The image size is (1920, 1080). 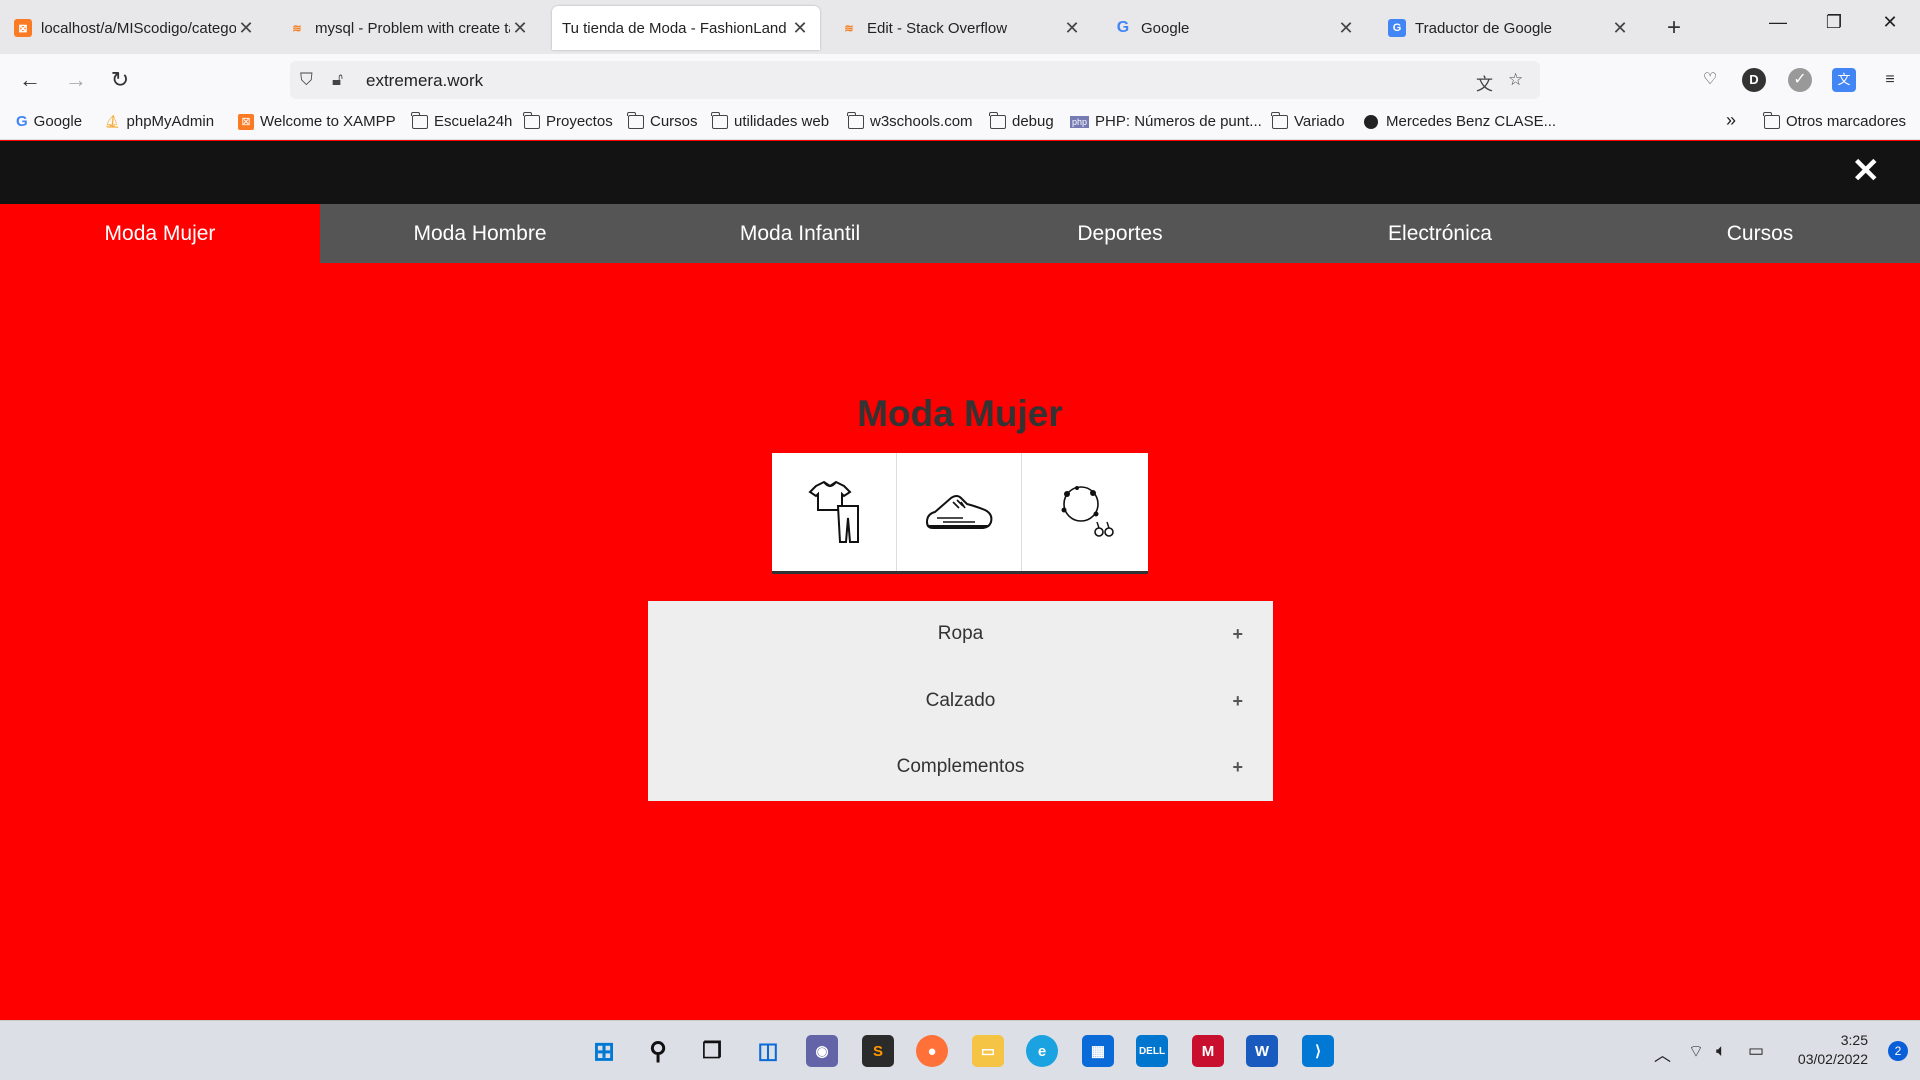 I want to click on search-icon: ⚲, so click(x=658, y=1051).